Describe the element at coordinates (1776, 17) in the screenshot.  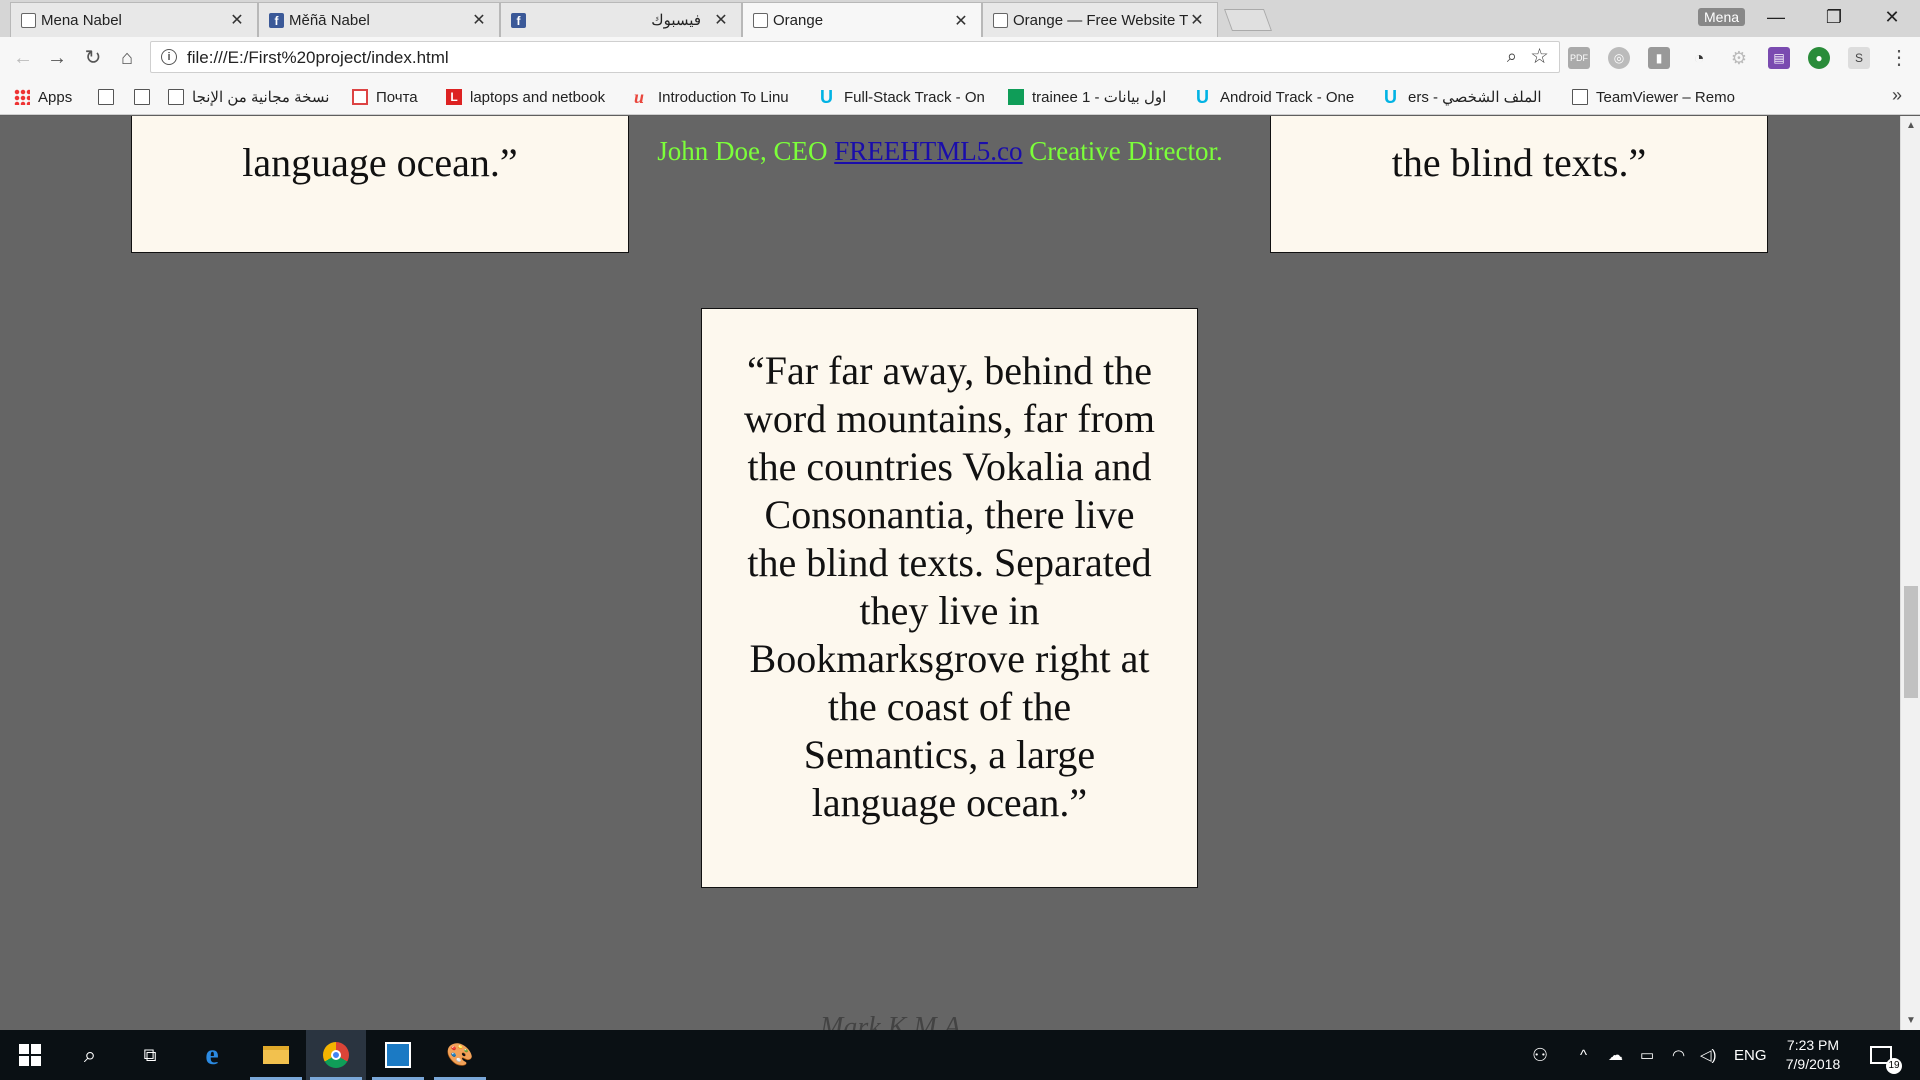
I see `minimize-button: —` at that location.